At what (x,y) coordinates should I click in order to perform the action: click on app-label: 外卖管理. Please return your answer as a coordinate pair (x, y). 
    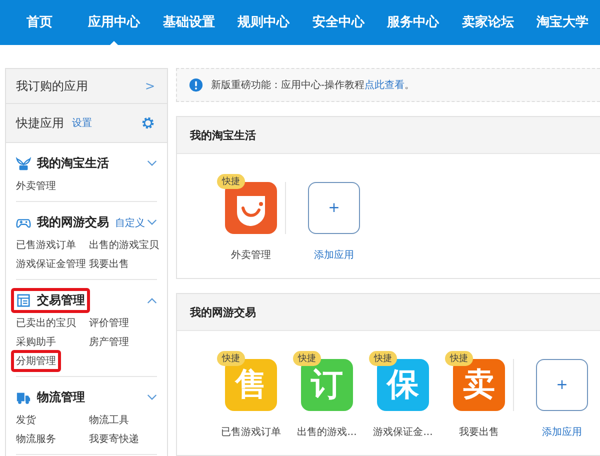
    Looking at the image, I should click on (251, 255).